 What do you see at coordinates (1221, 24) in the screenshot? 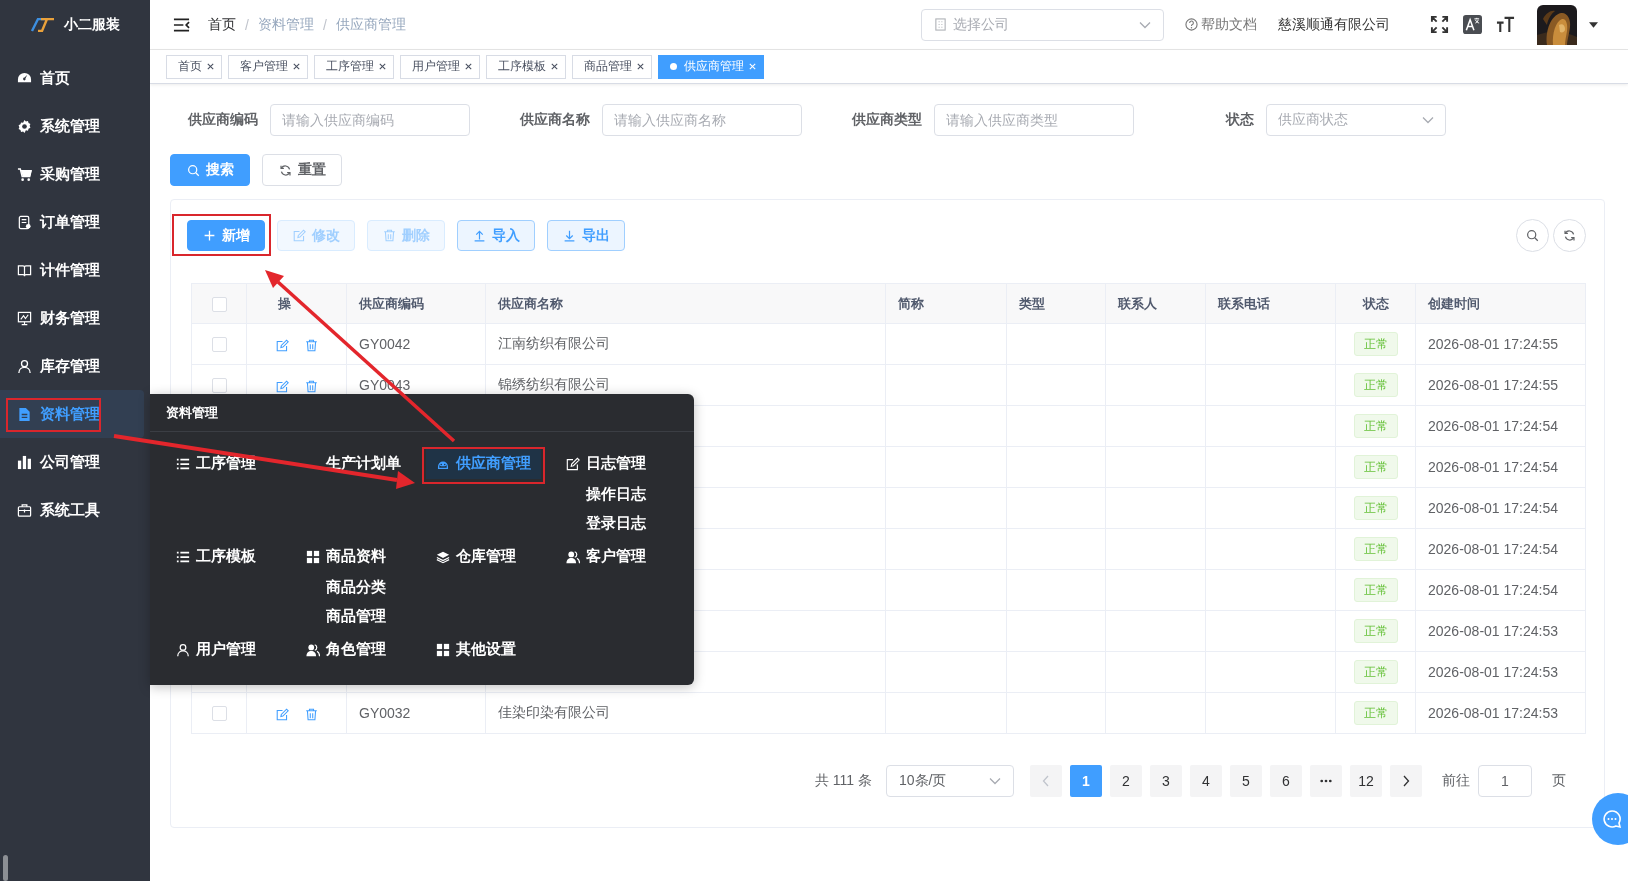
I see `help-link: 帮助文档` at bounding box center [1221, 24].